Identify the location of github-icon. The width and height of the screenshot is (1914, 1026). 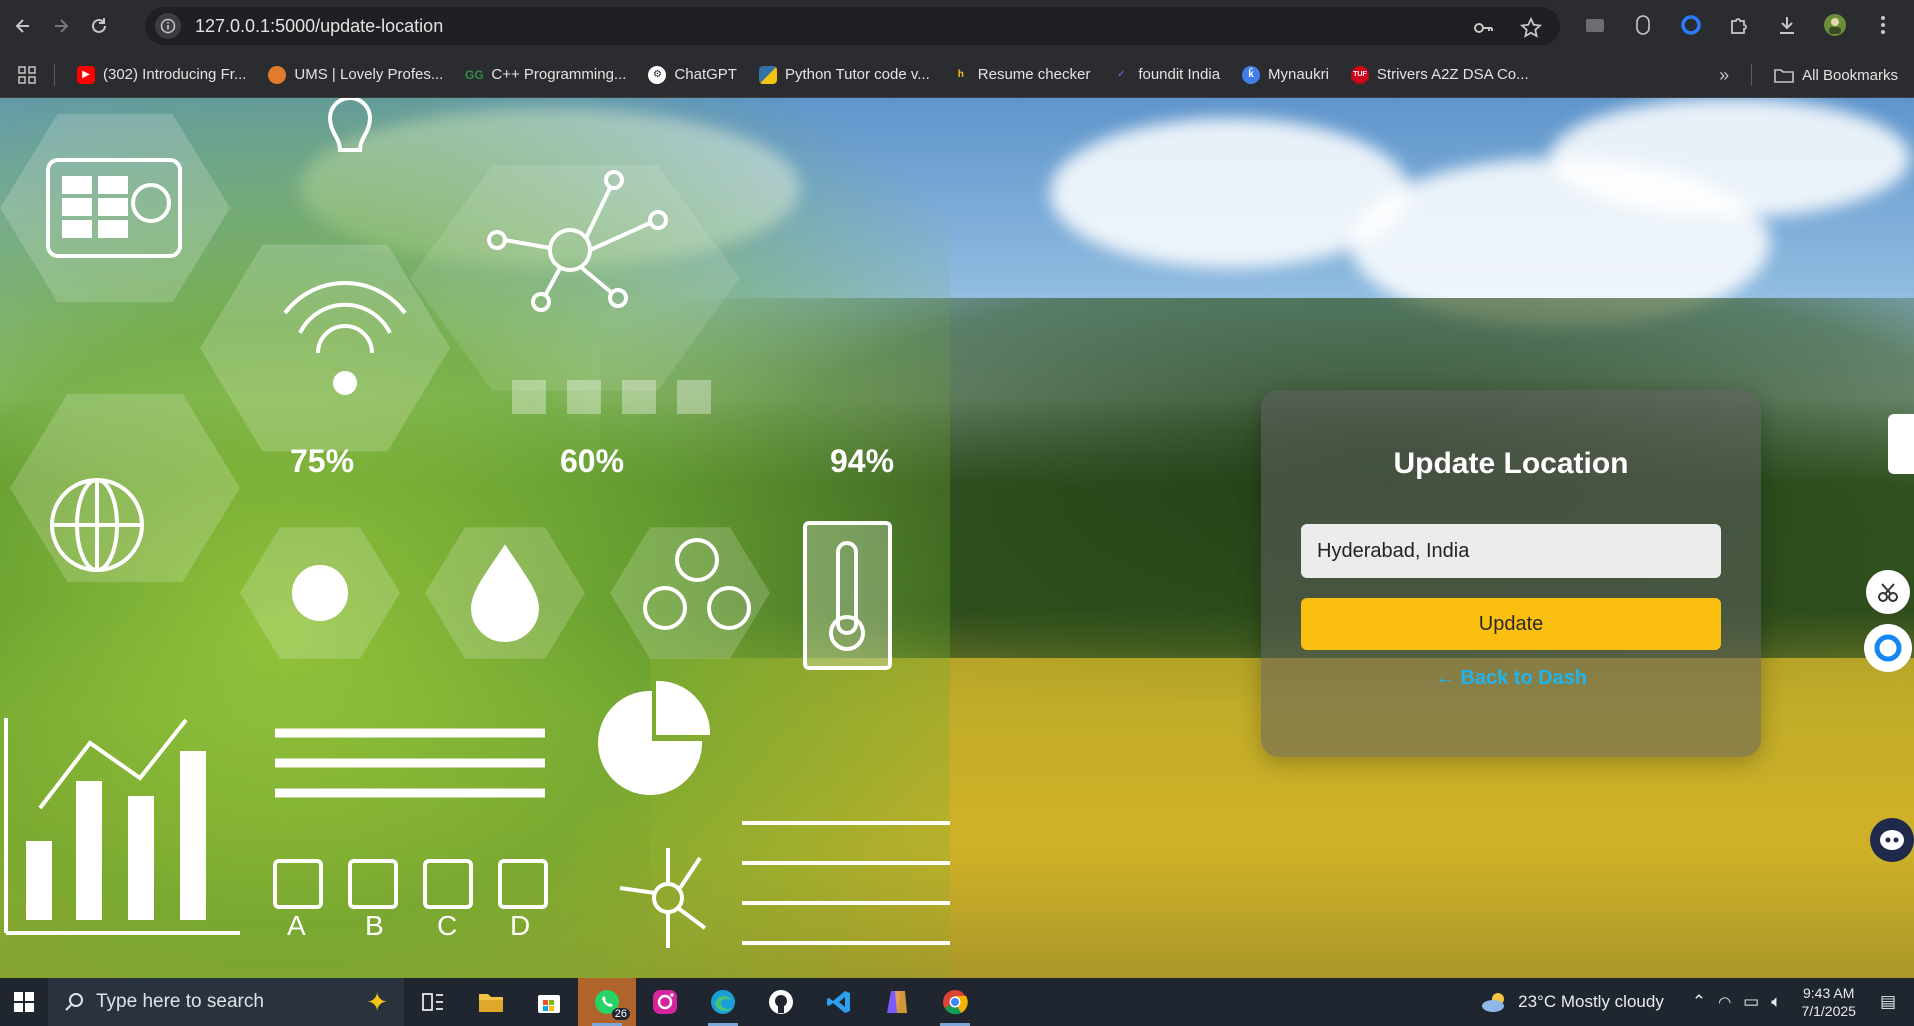
(781, 1002).